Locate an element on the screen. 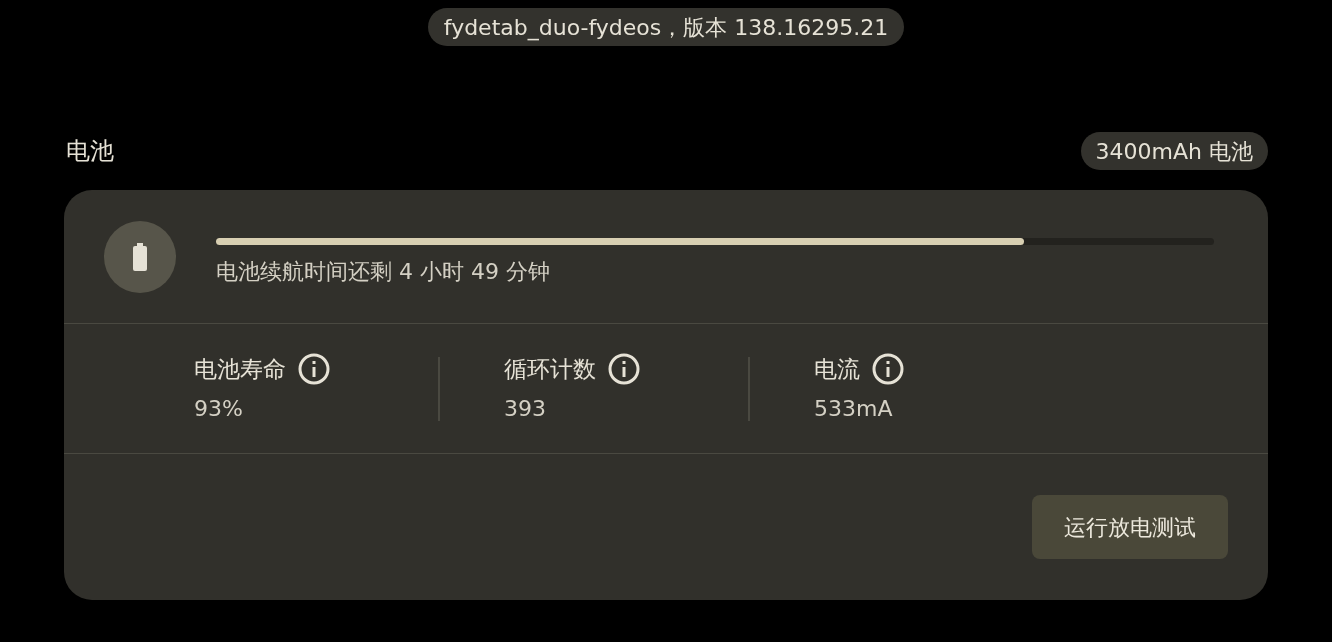 The image size is (1332, 642). version-label: fydetab_duo-fydeos，版本 138.16295.21 is located at coordinates (666, 27).